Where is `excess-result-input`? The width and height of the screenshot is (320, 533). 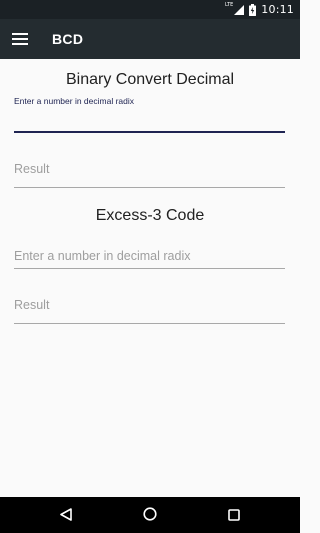 excess-result-input is located at coordinates (149, 305).